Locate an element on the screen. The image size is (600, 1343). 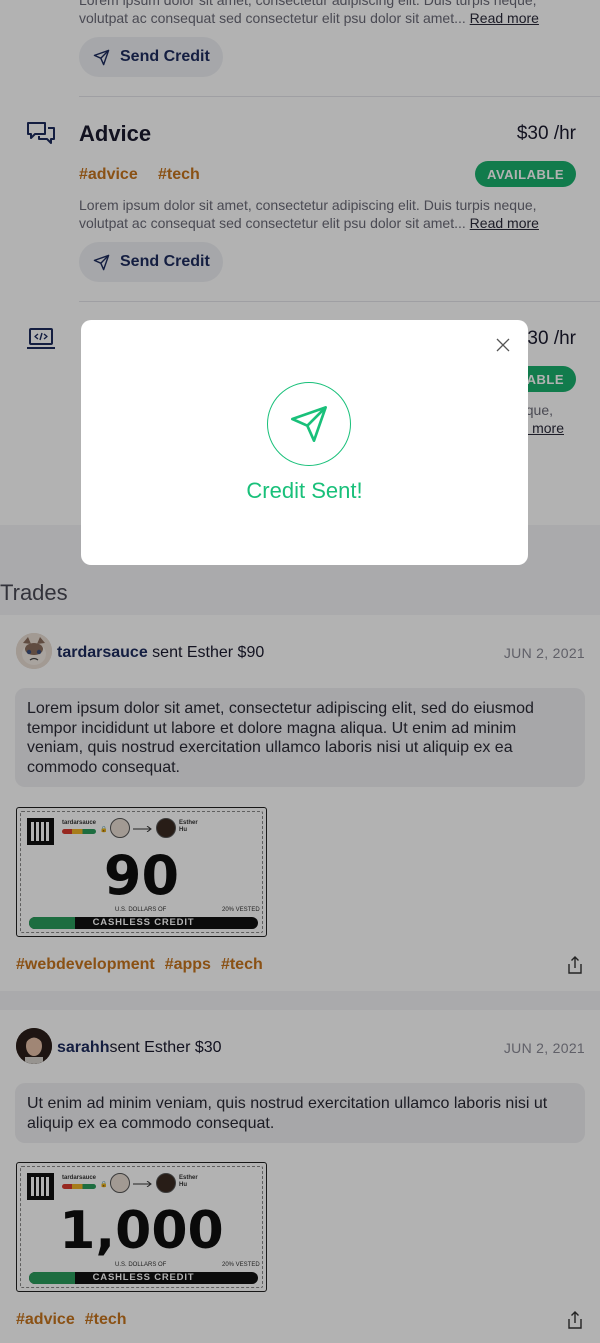
success-icon-circle is located at coordinates (309, 424).